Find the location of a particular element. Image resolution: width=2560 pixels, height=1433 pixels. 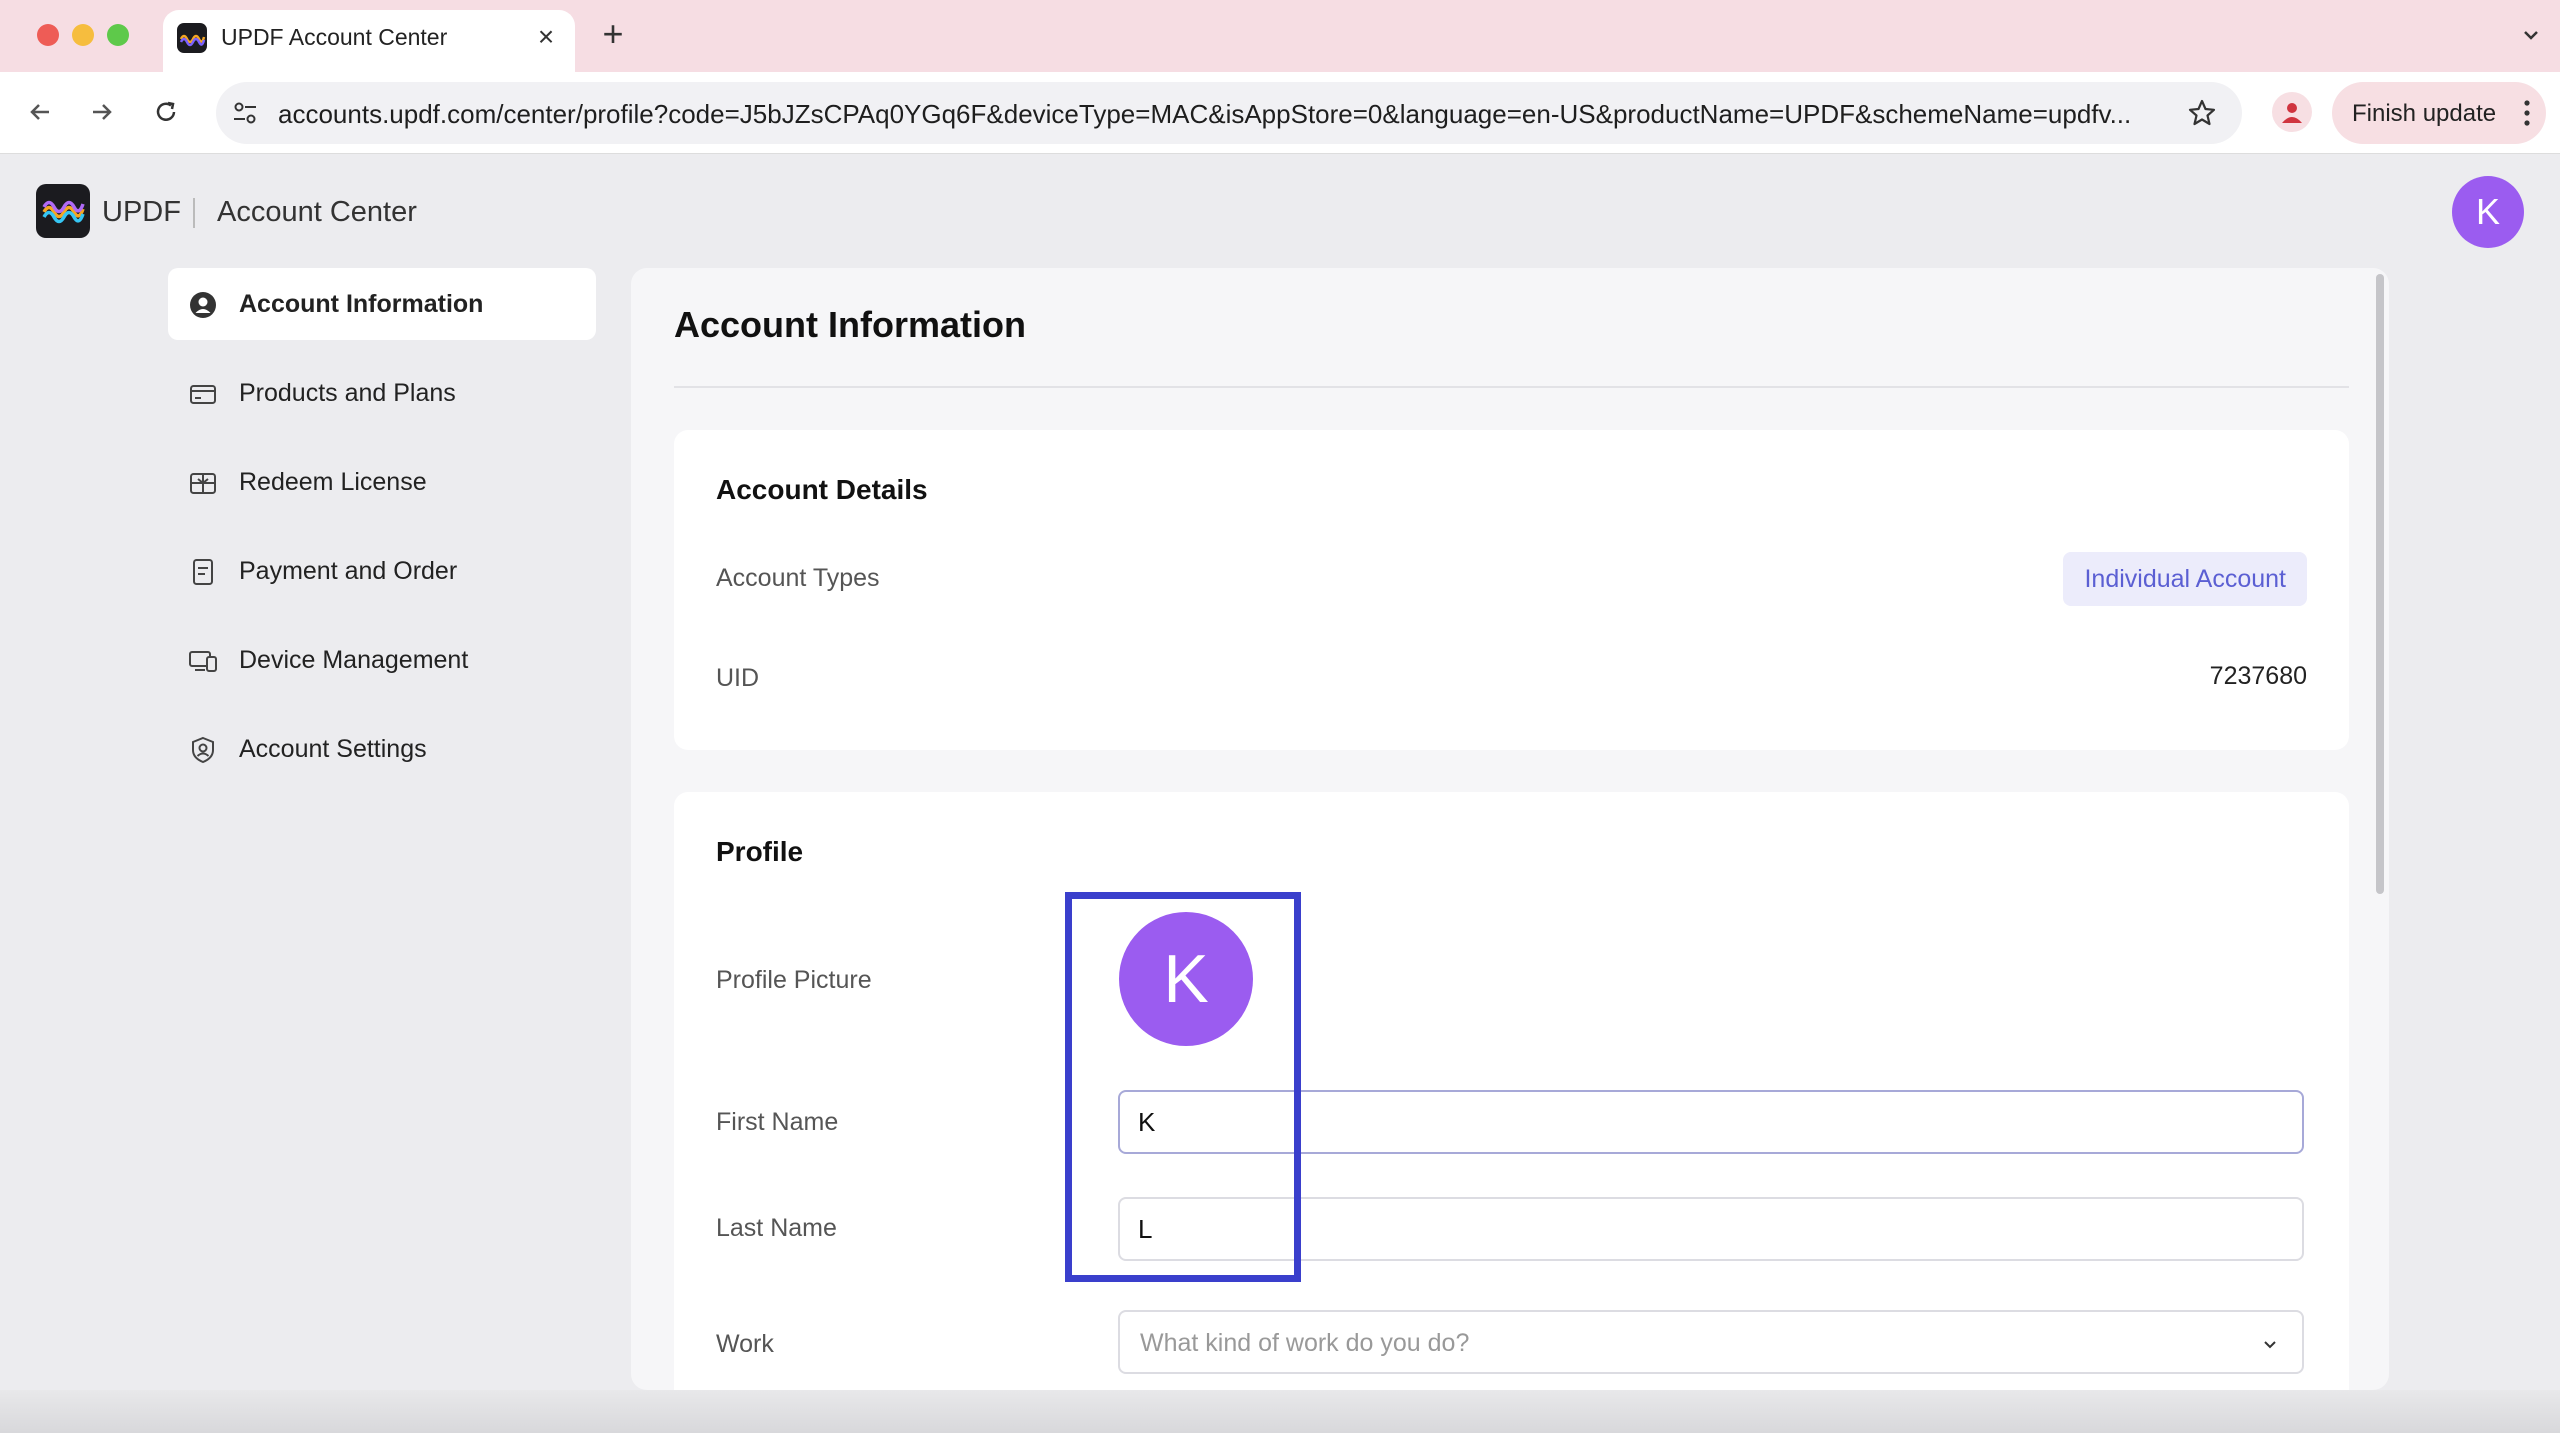

chevron-down-icon is located at coordinates (2270, 1344).